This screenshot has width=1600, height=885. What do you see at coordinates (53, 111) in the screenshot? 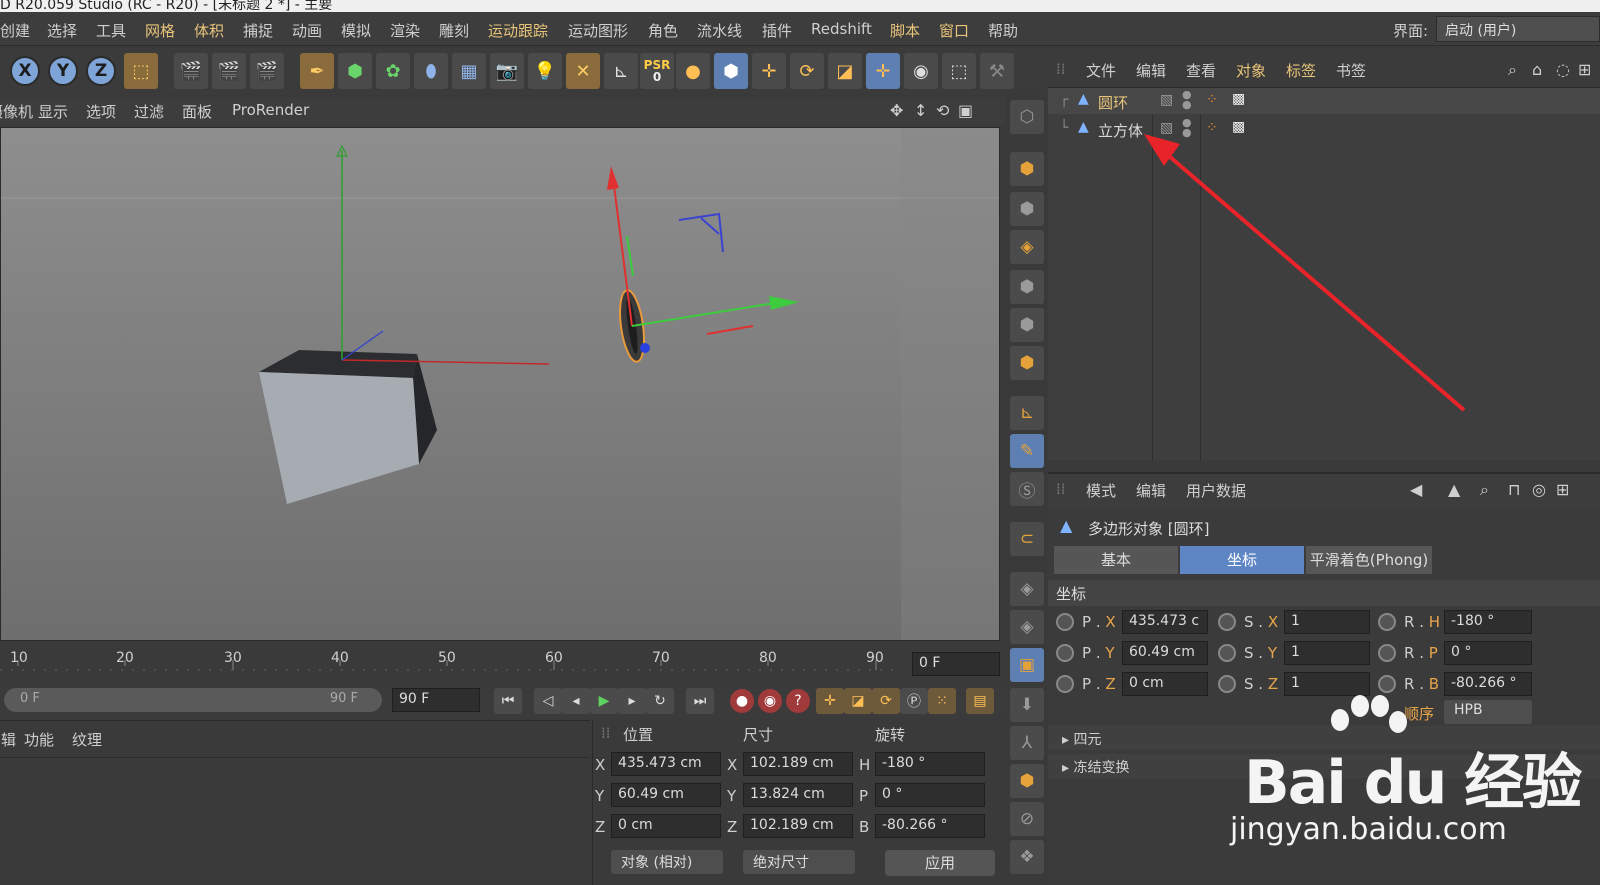
I see `vp-menu-display: 显示` at bounding box center [53, 111].